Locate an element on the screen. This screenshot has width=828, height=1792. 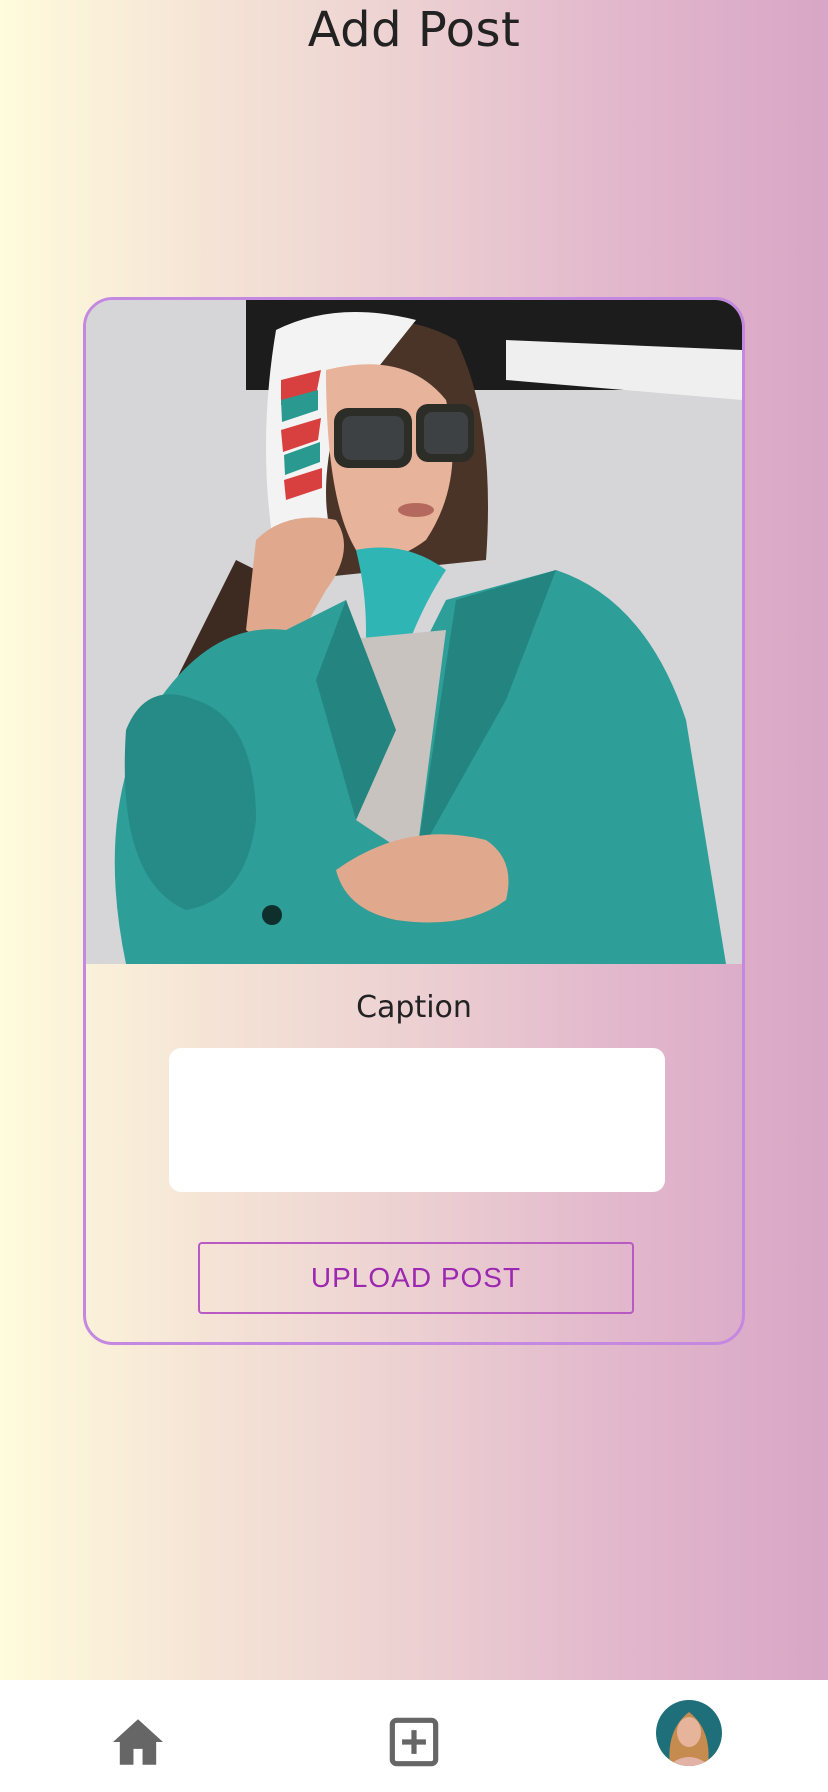
caption-input is located at coordinates (417, 1120).